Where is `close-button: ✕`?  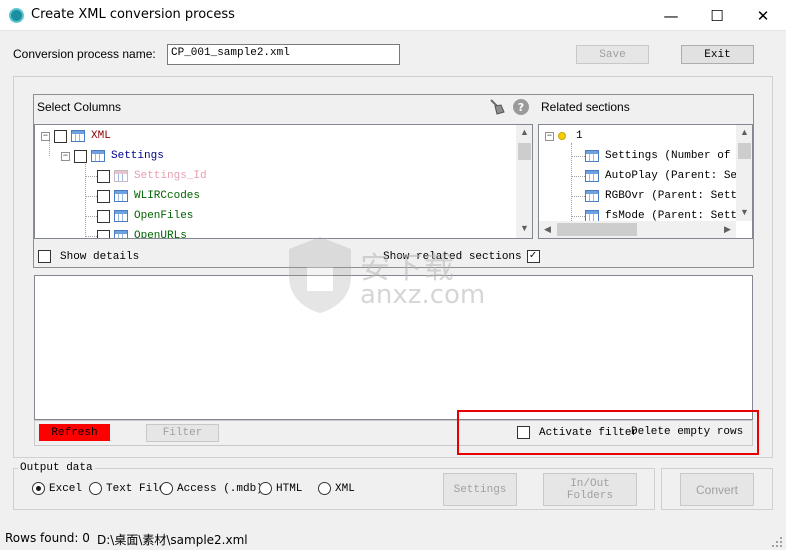
close-button: ✕ is located at coordinates (763, 15).